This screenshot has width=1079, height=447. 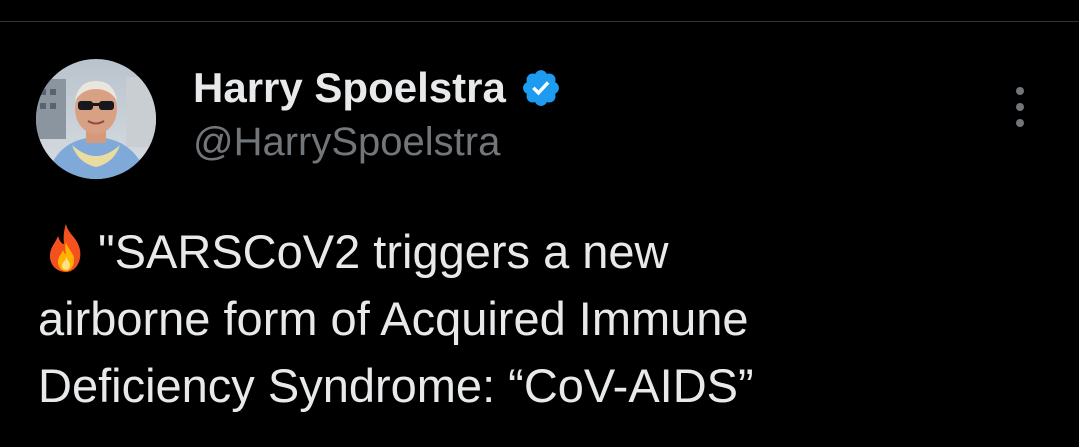 I want to click on tweet-text-line-3: Deficiency Syndrome: “CoV-AIDS”, so click(x=396, y=385).